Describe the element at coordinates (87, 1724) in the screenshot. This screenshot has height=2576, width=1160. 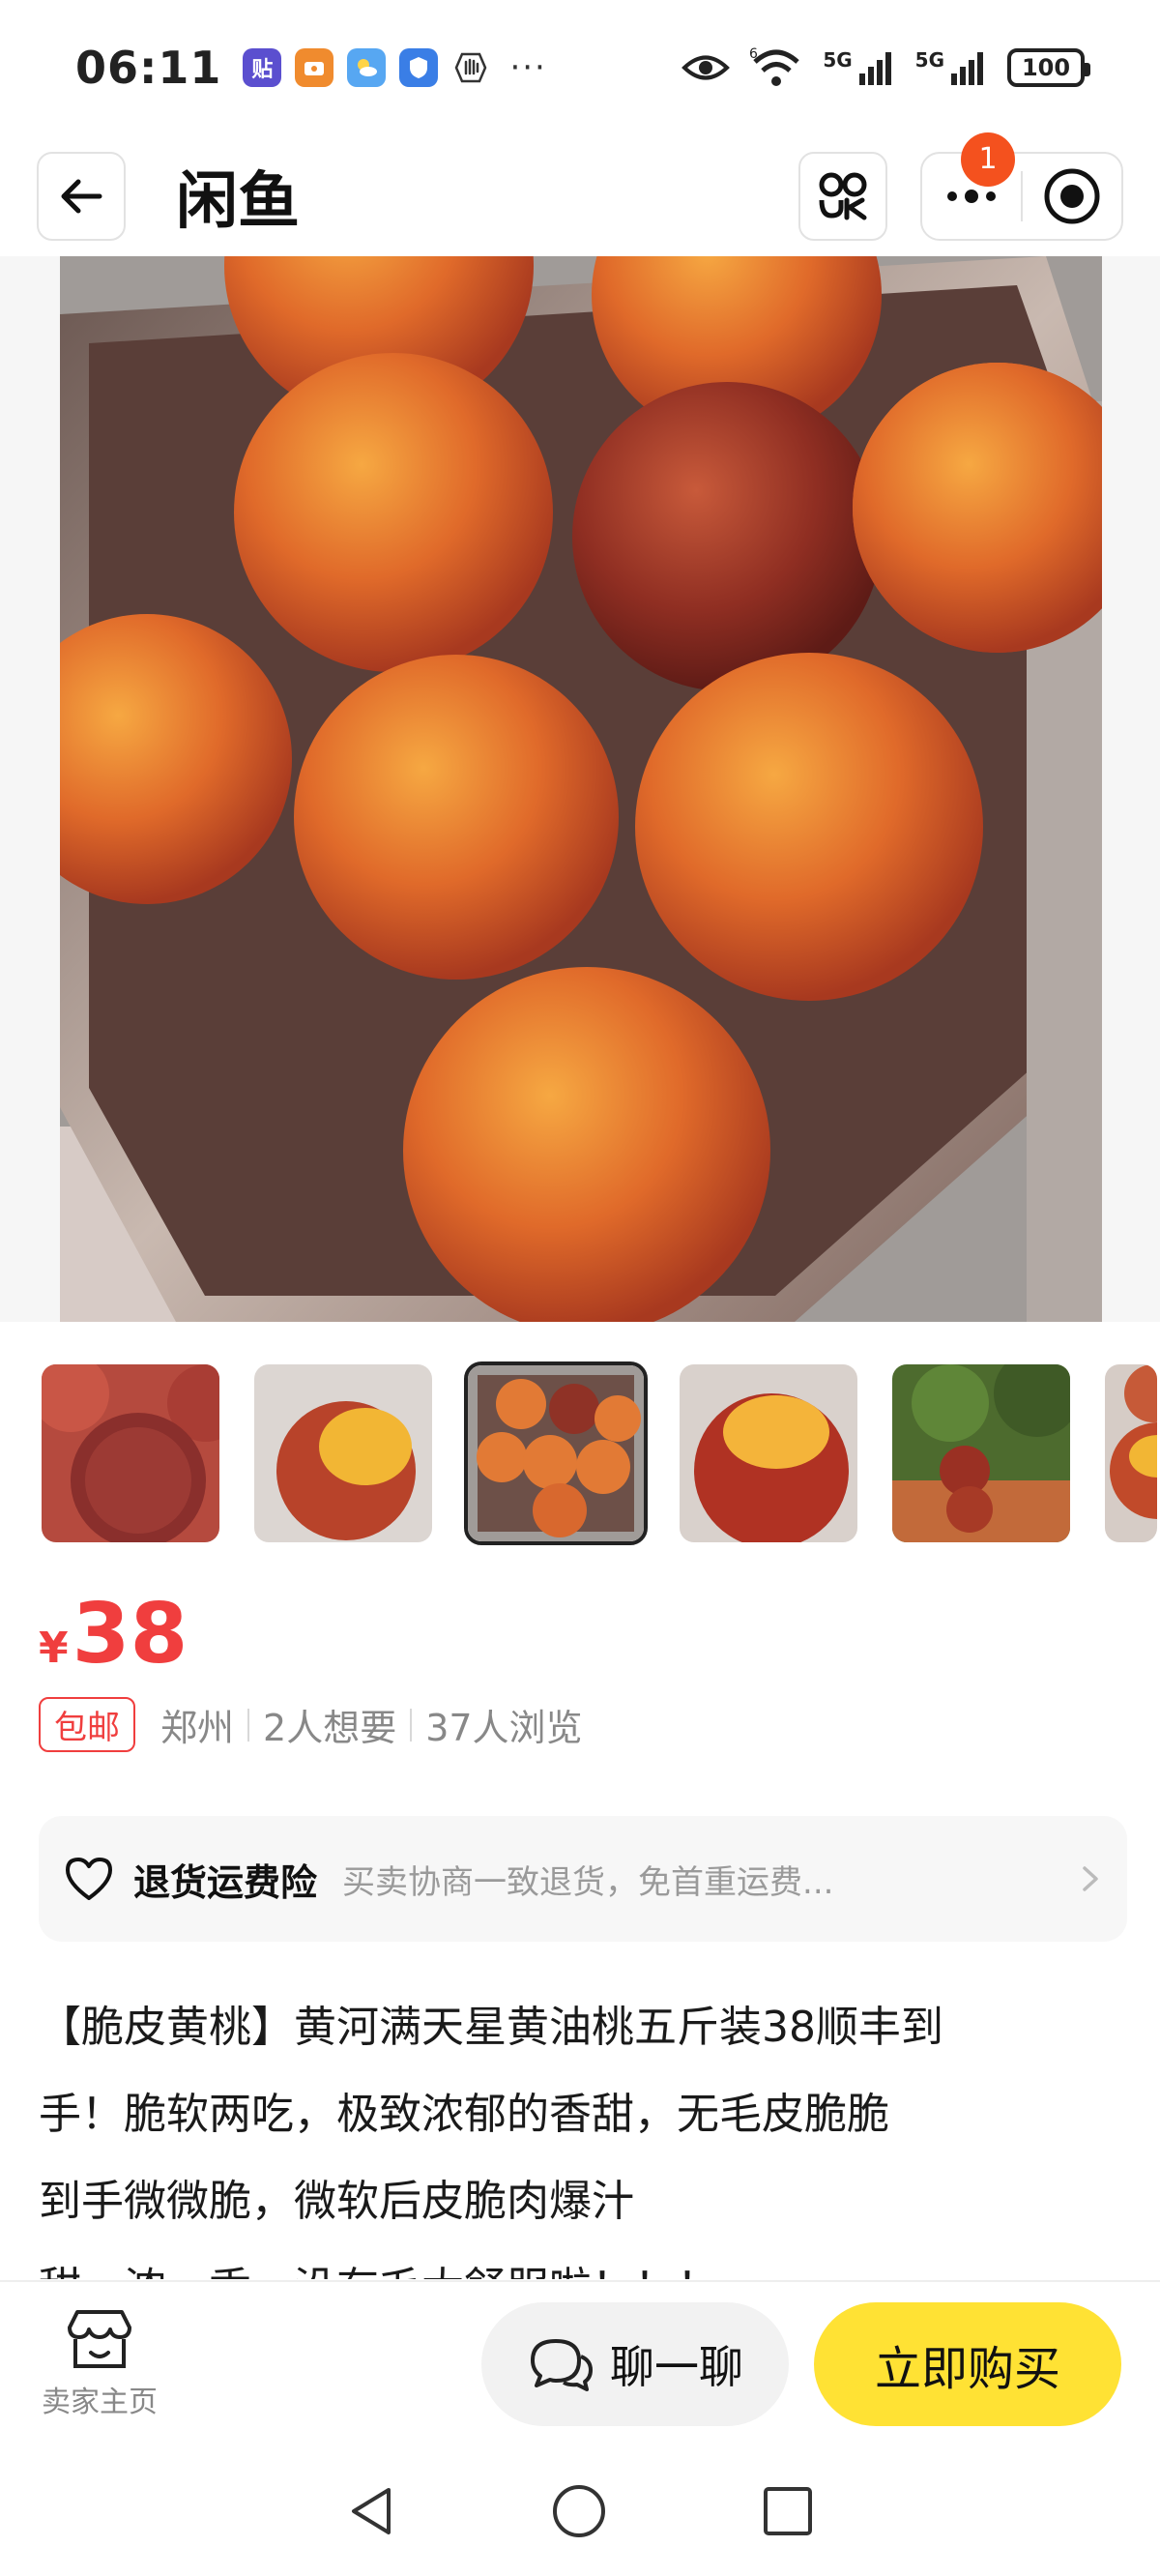
I see `free-shipping-tag: 包邮` at that location.